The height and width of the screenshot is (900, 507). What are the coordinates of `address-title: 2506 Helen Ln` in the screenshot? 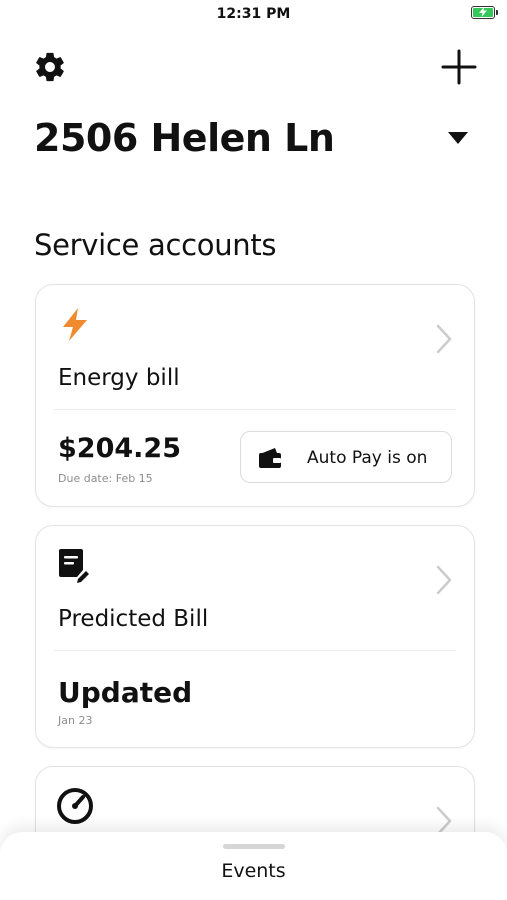 It's located at (184, 138).